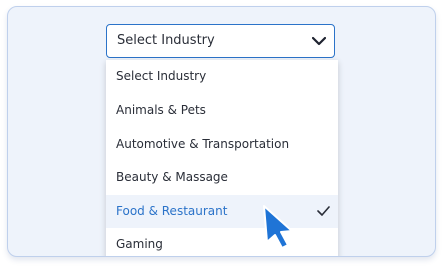 This screenshot has width=444, height=267. I want to click on select-value: Select Industry, so click(166, 40).